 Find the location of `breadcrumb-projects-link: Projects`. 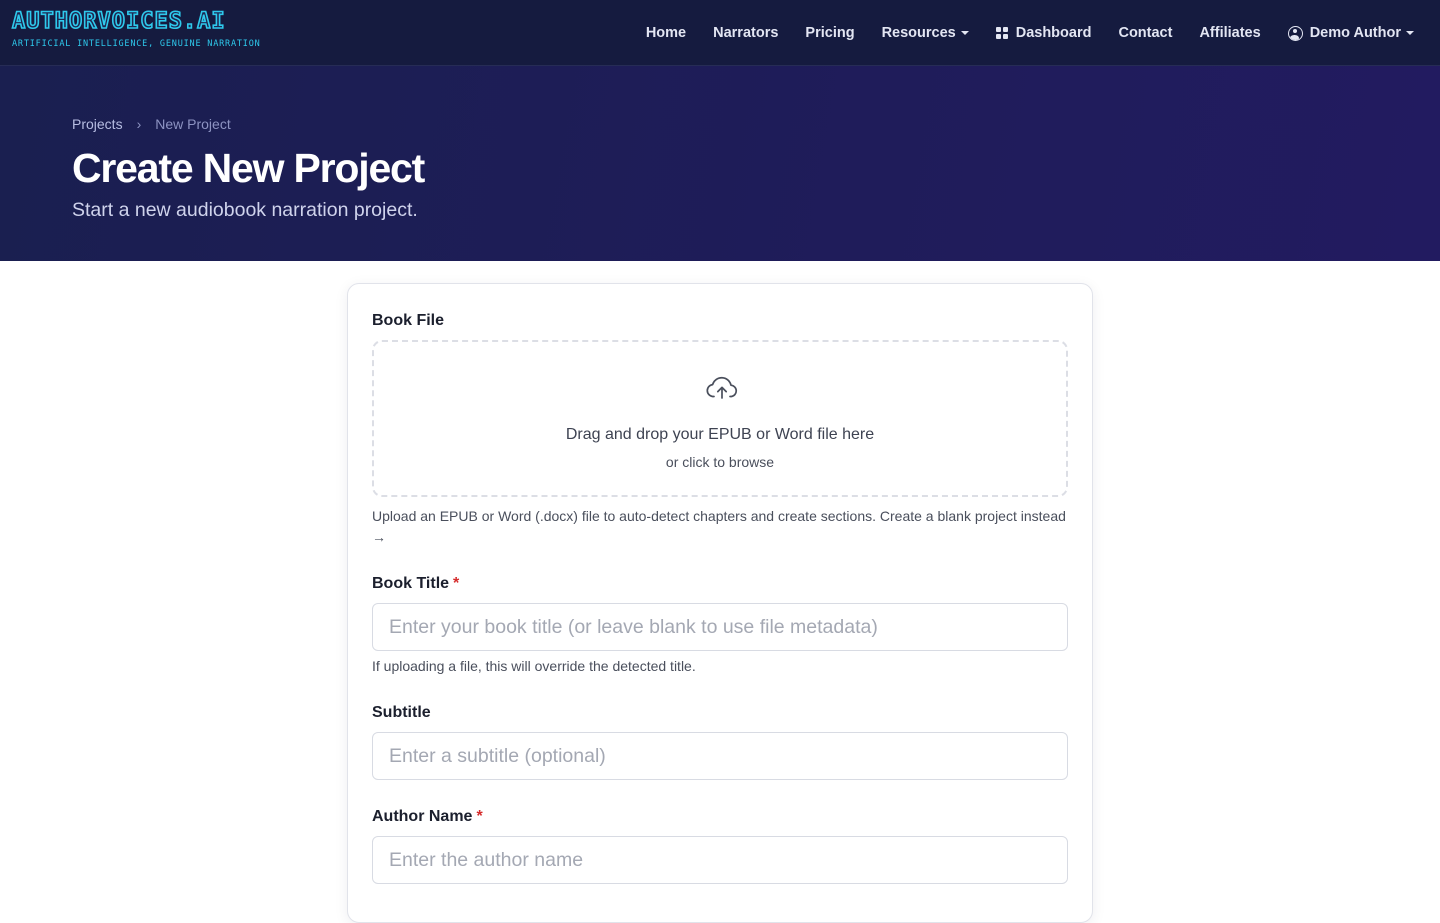

breadcrumb-projects-link: Projects is located at coordinates (97, 124).